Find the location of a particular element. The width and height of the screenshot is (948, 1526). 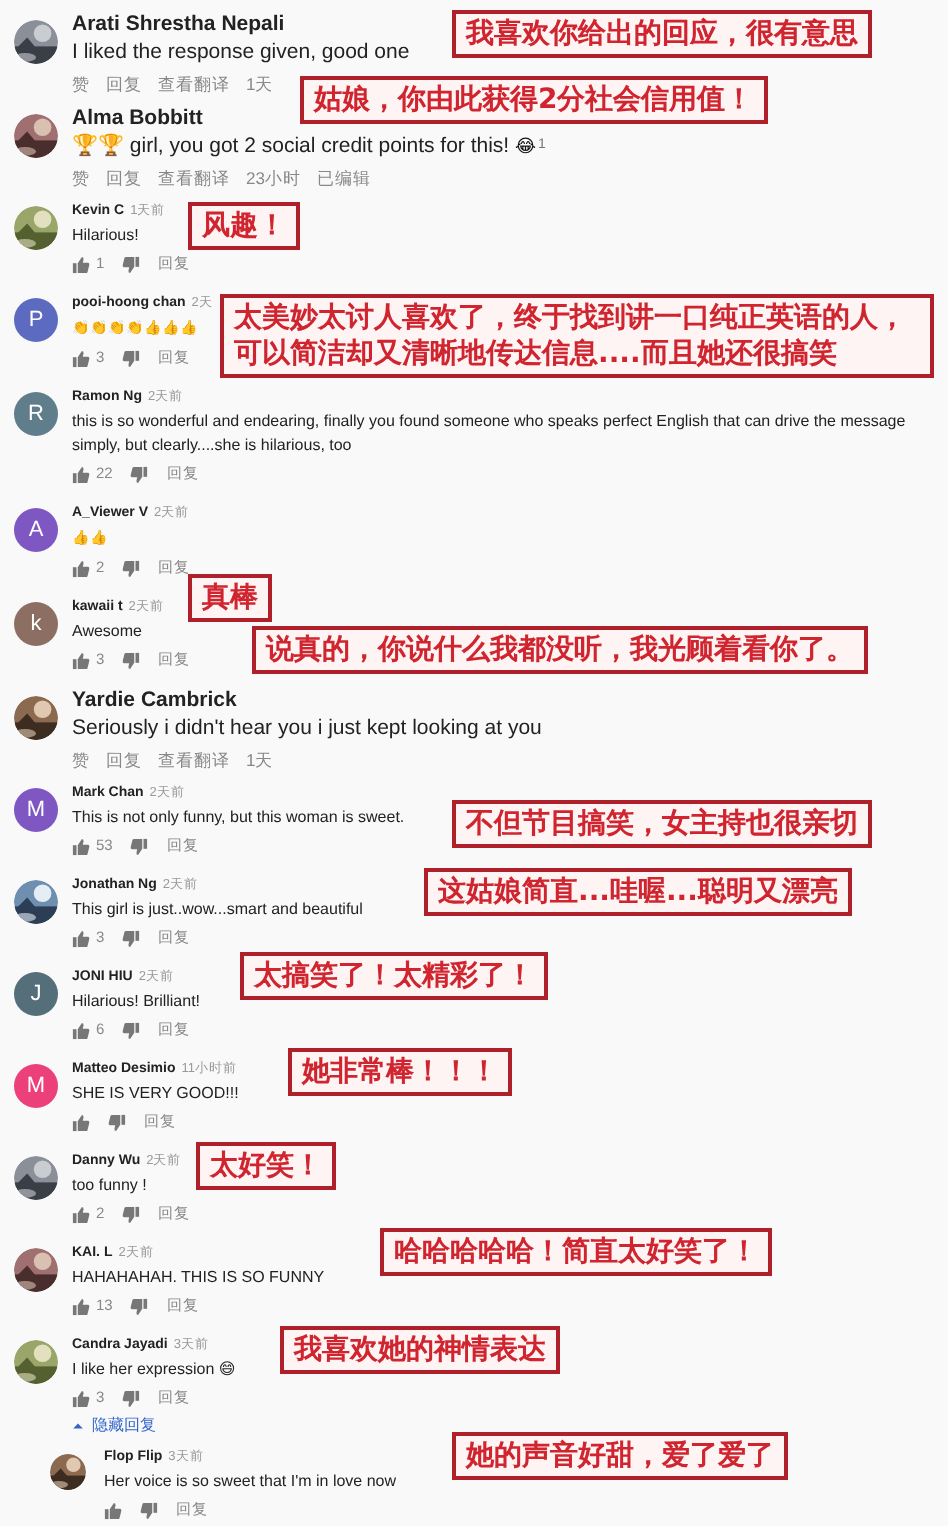

comment-text: too funny ! is located at coordinates (109, 1185).